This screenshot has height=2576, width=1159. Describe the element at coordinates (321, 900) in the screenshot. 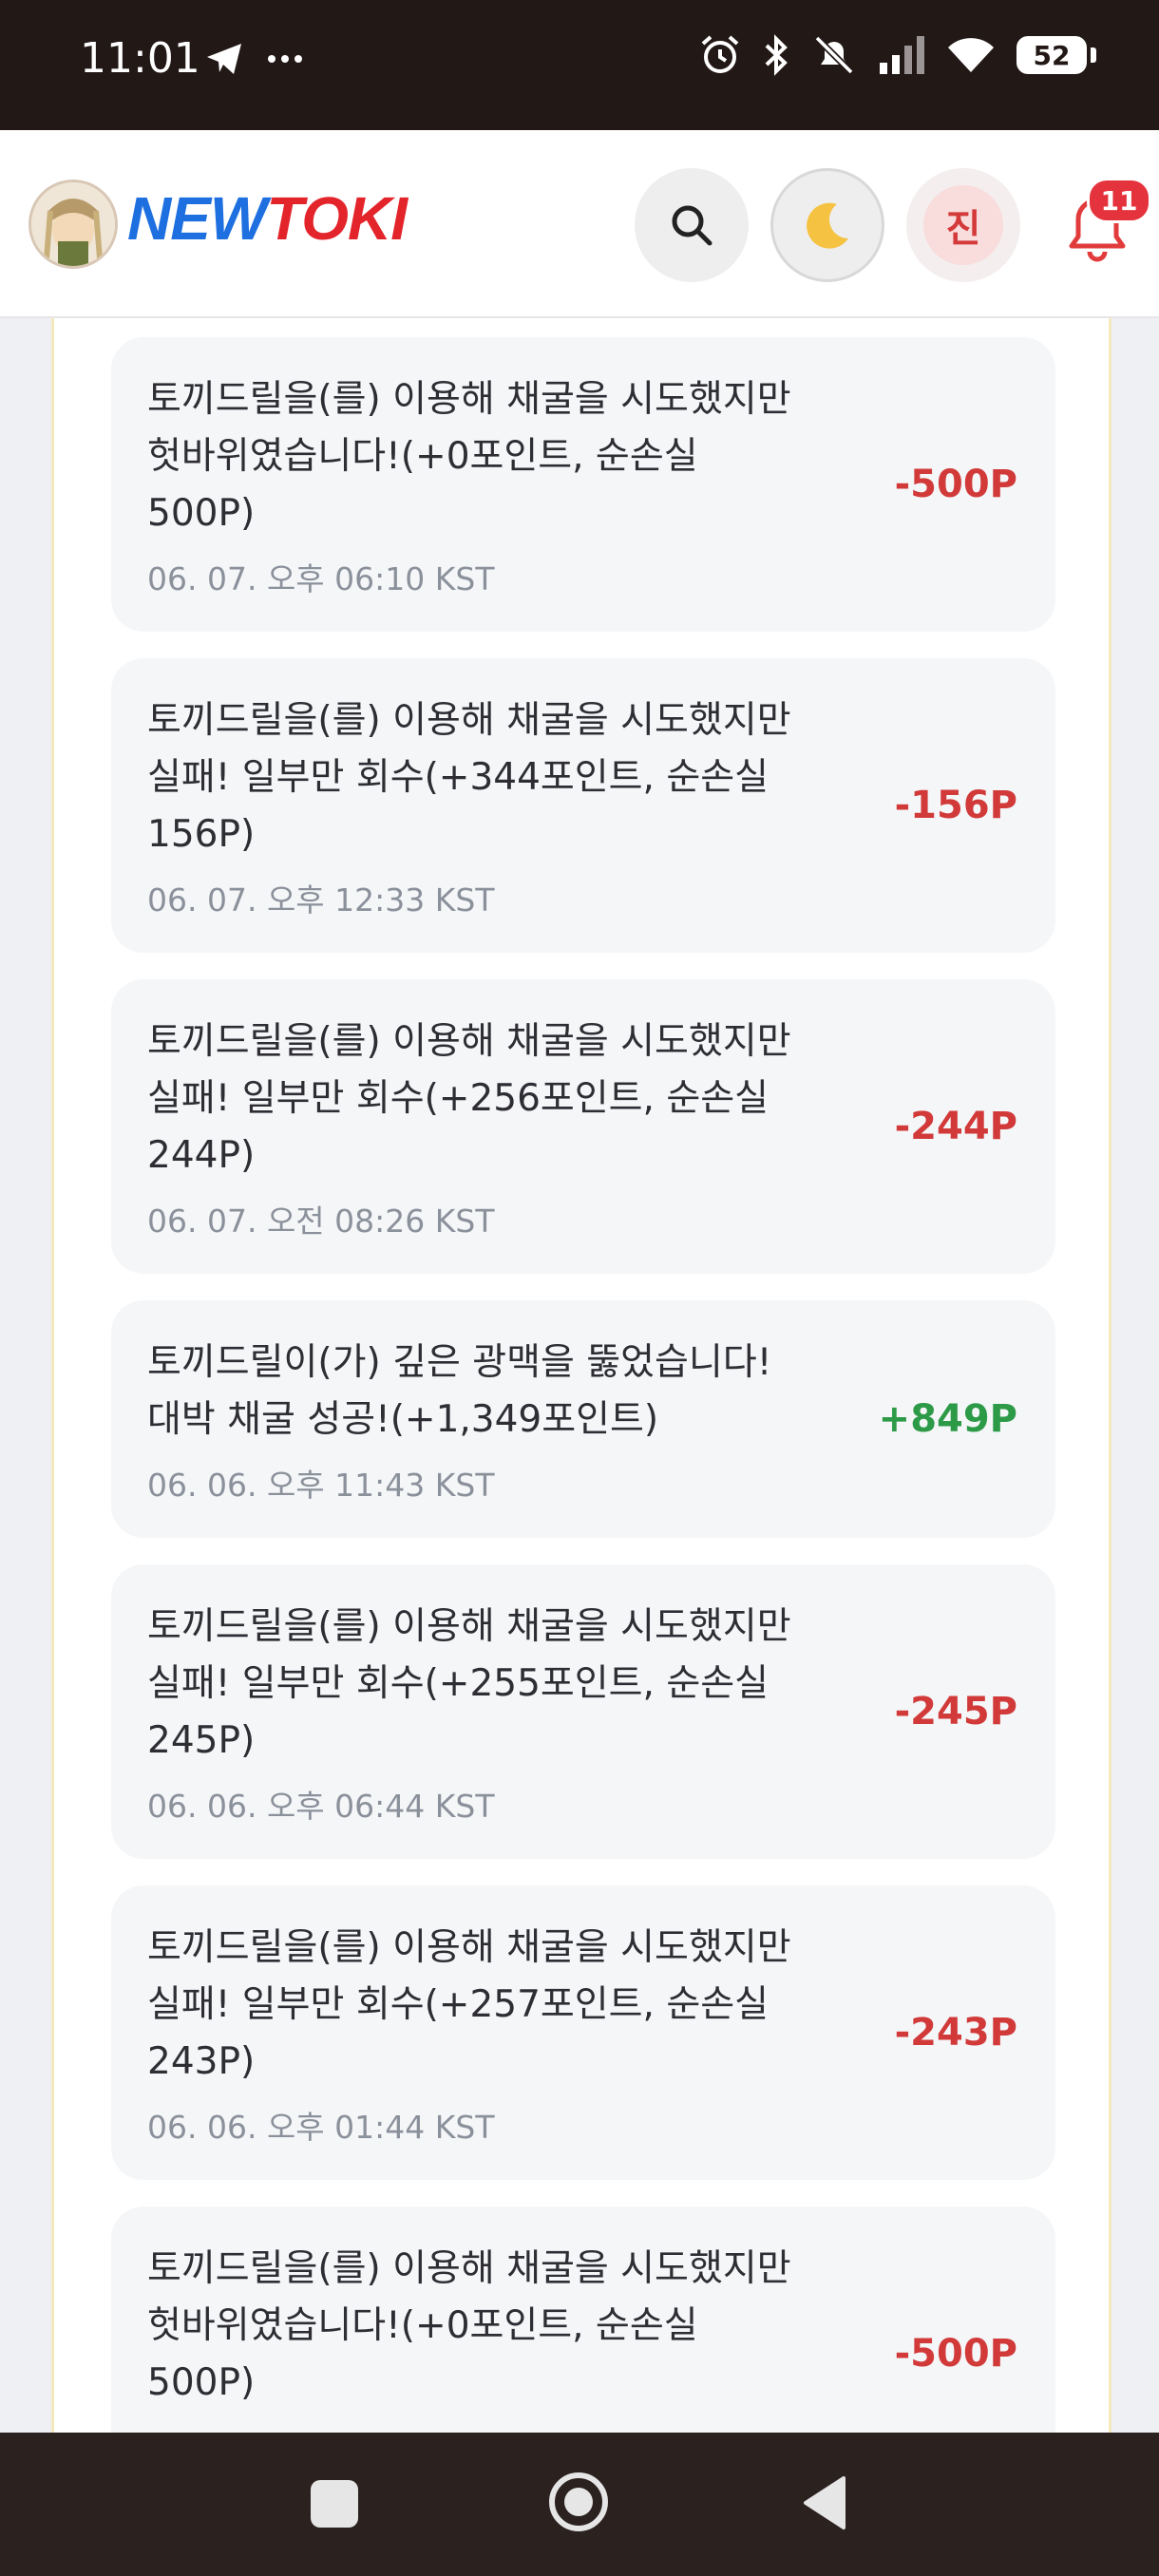

I see `item-time: 06. 07. 오후 12:33 KST` at that location.